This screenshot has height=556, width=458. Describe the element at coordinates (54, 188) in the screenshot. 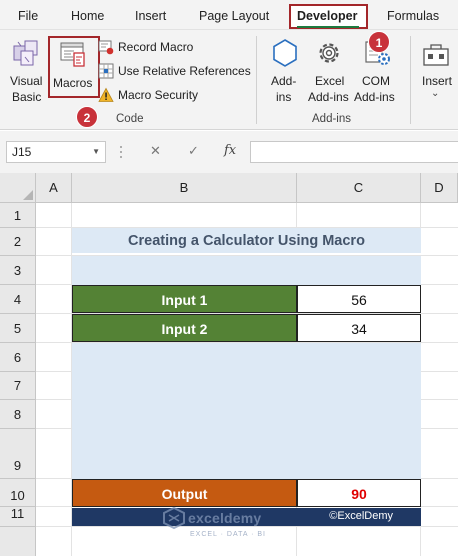

I see `column-header-a: A` at that location.